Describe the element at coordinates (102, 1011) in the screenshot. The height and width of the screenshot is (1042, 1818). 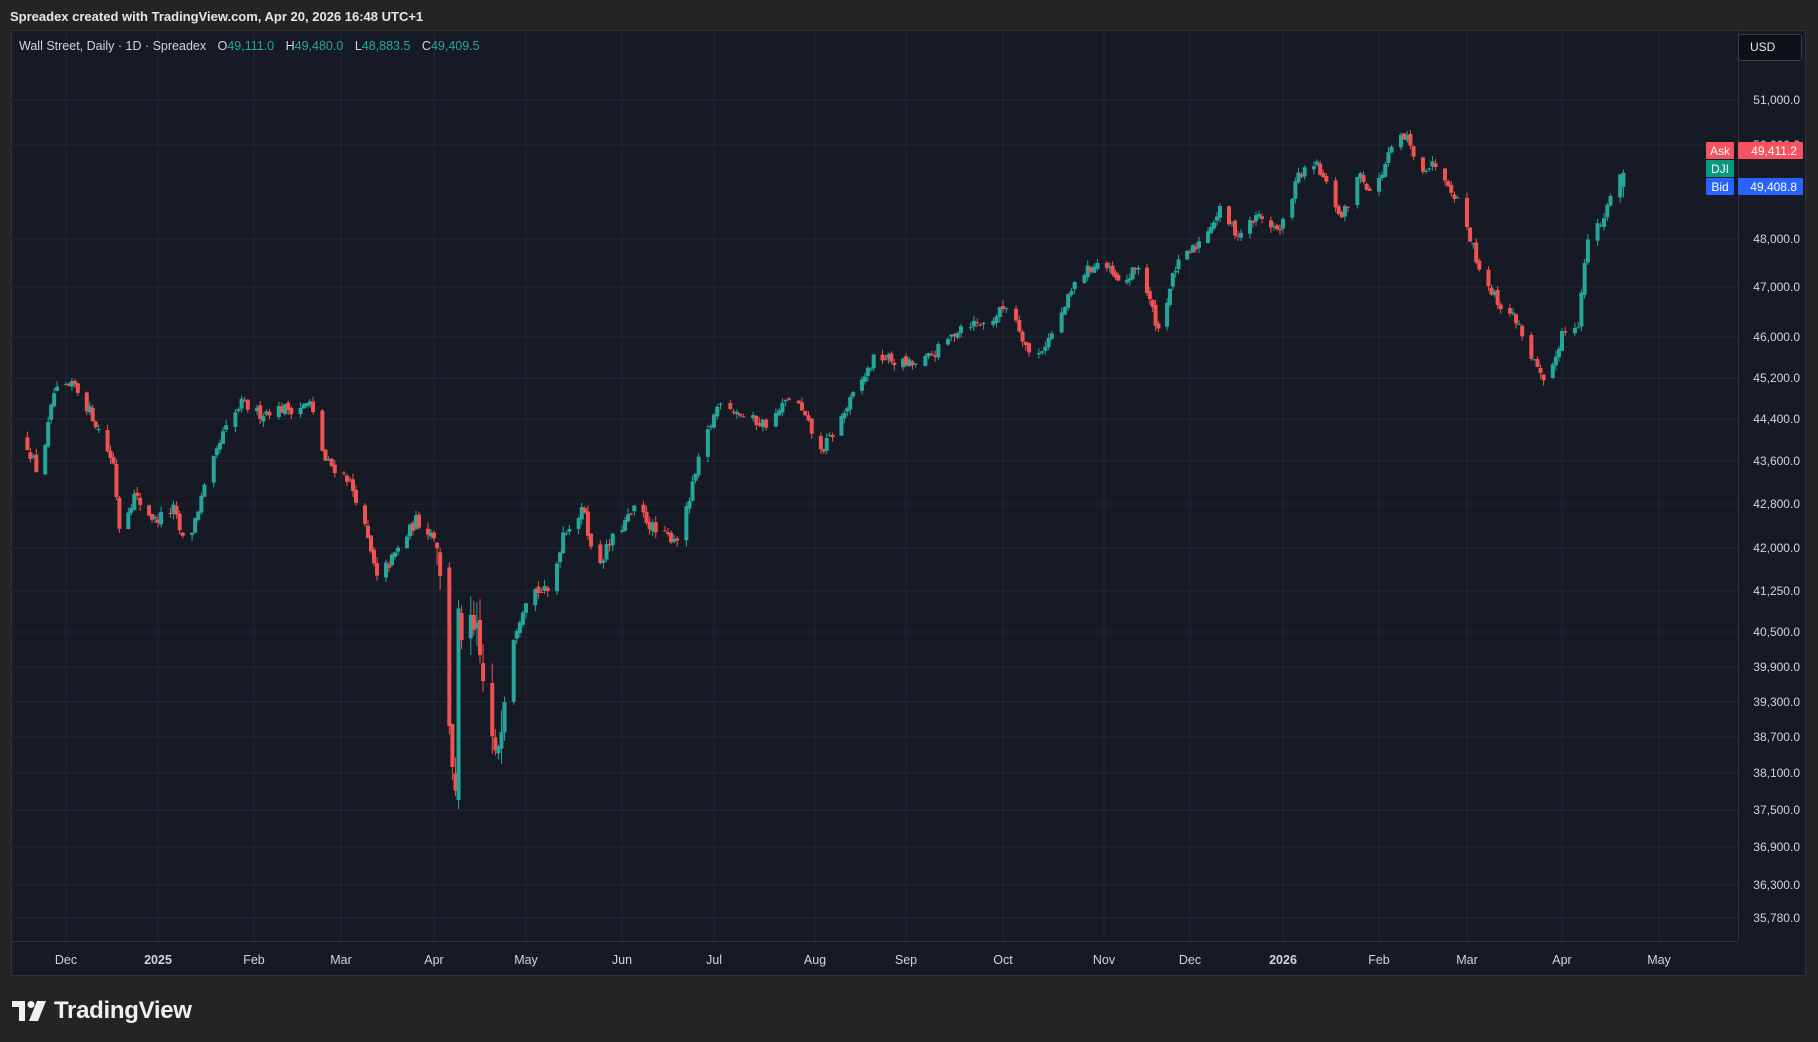
I see `tradingview-logo: TradingView` at that location.